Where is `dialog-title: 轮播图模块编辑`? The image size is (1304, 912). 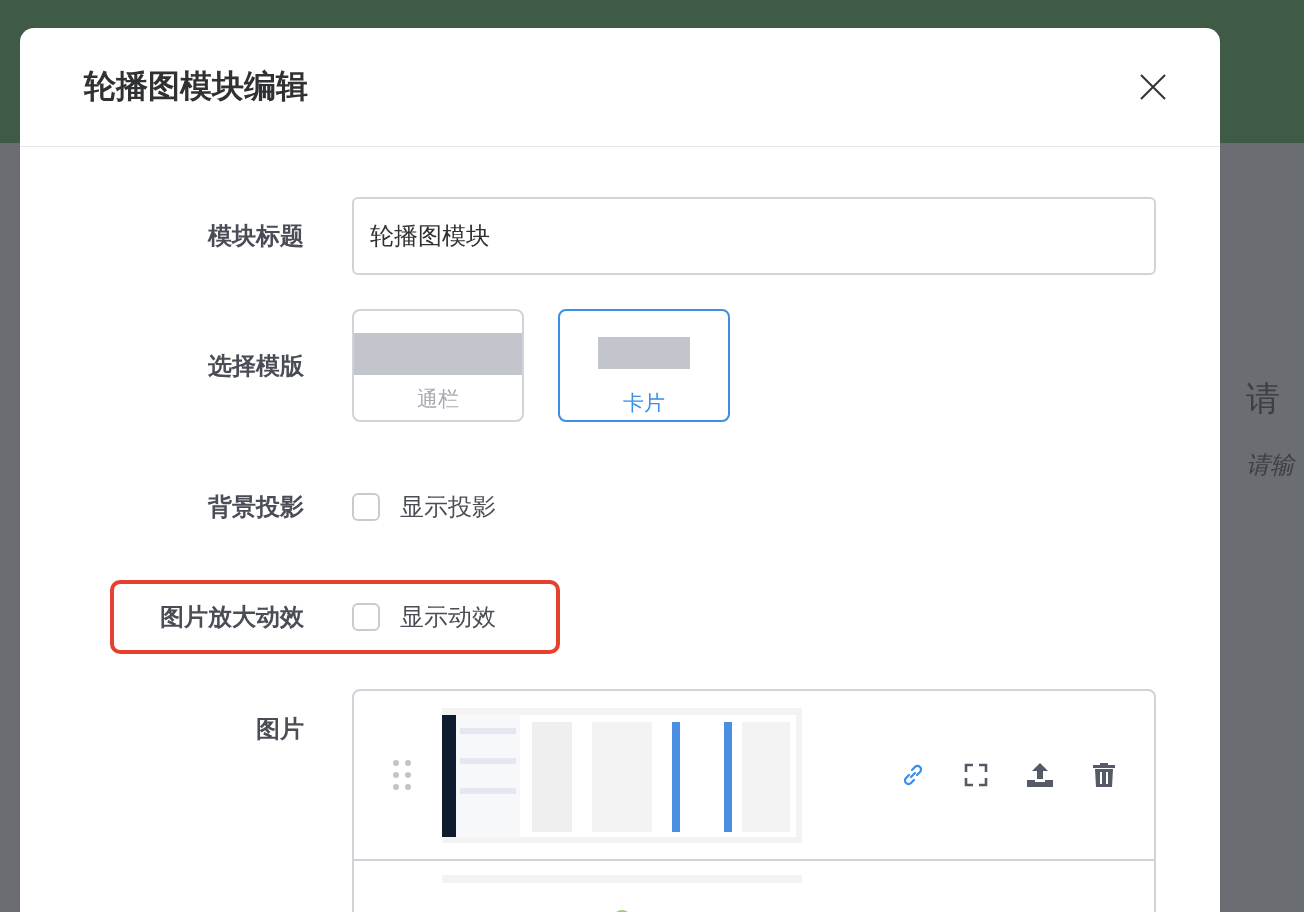
dialog-title: 轮播图模块编辑 is located at coordinates (196, 86).